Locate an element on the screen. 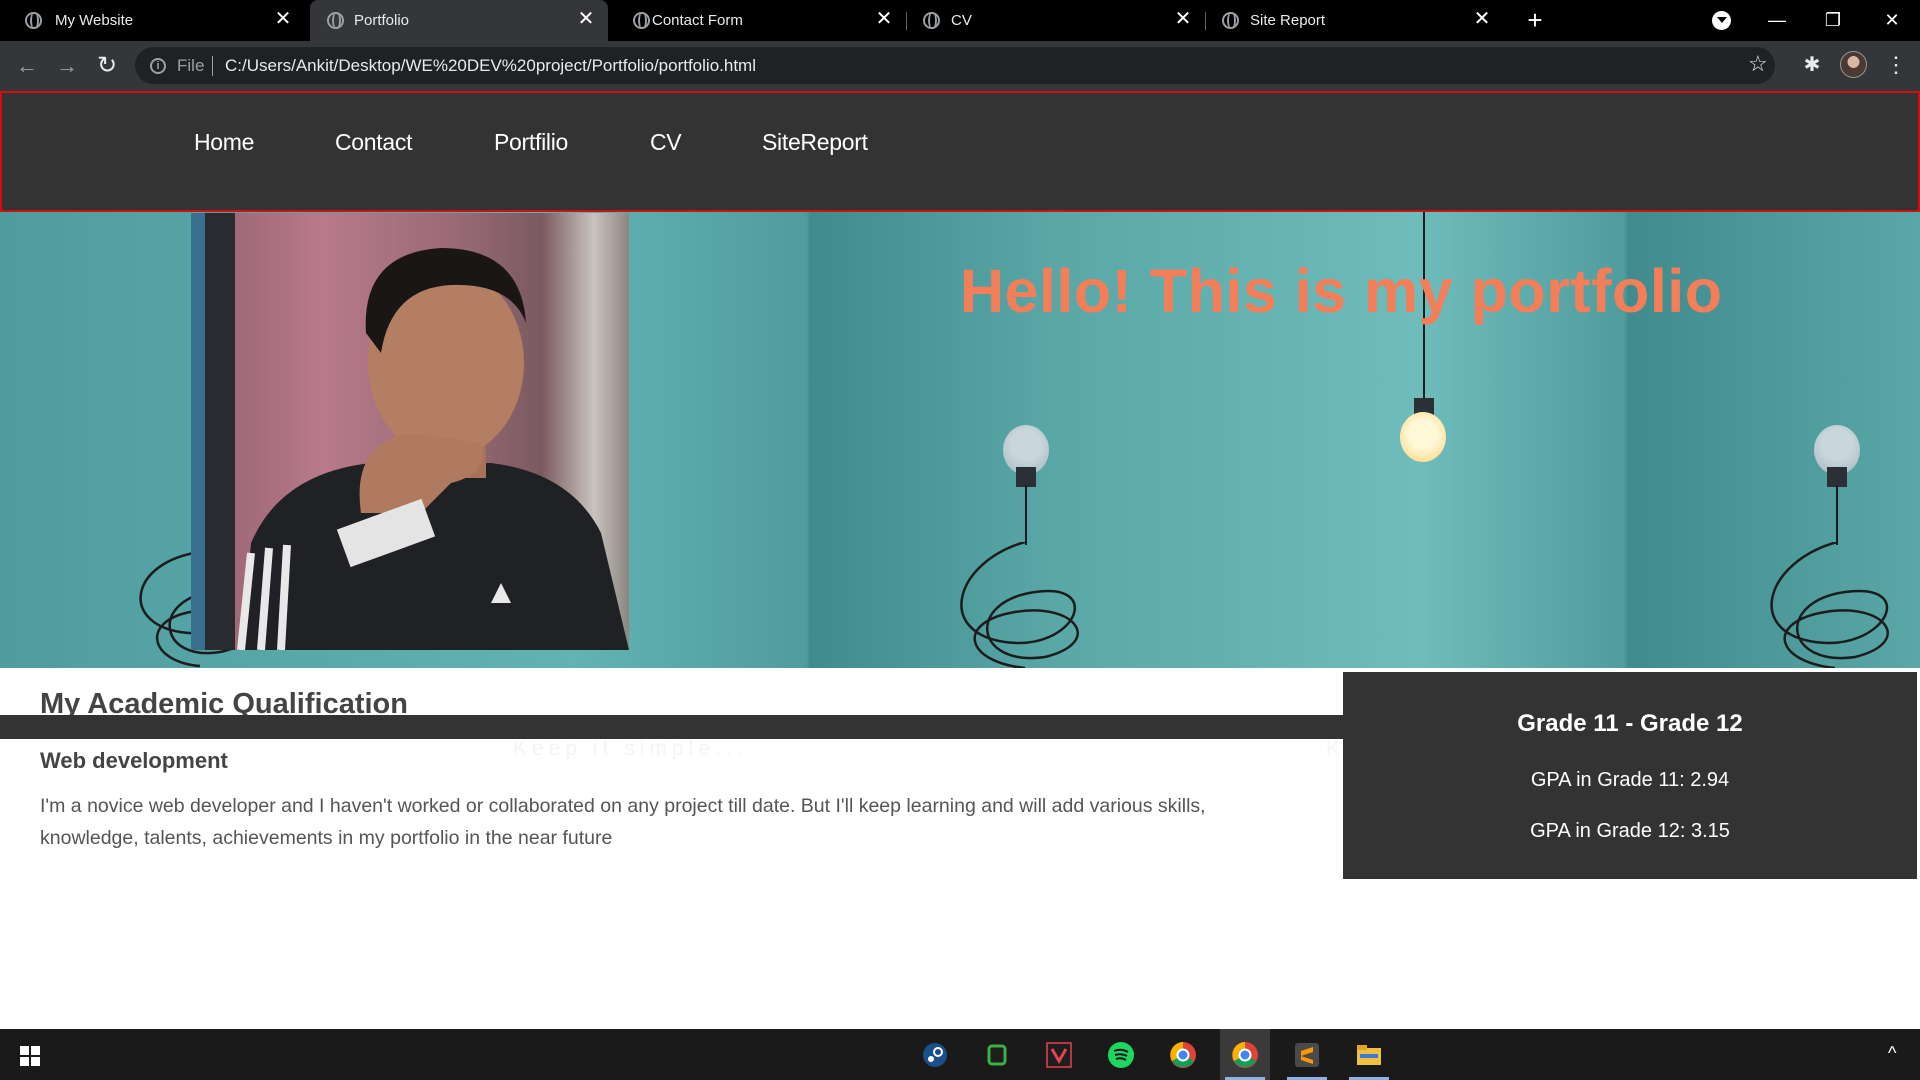  nav-link-contact: Contact is located at coordinates (373, 142).